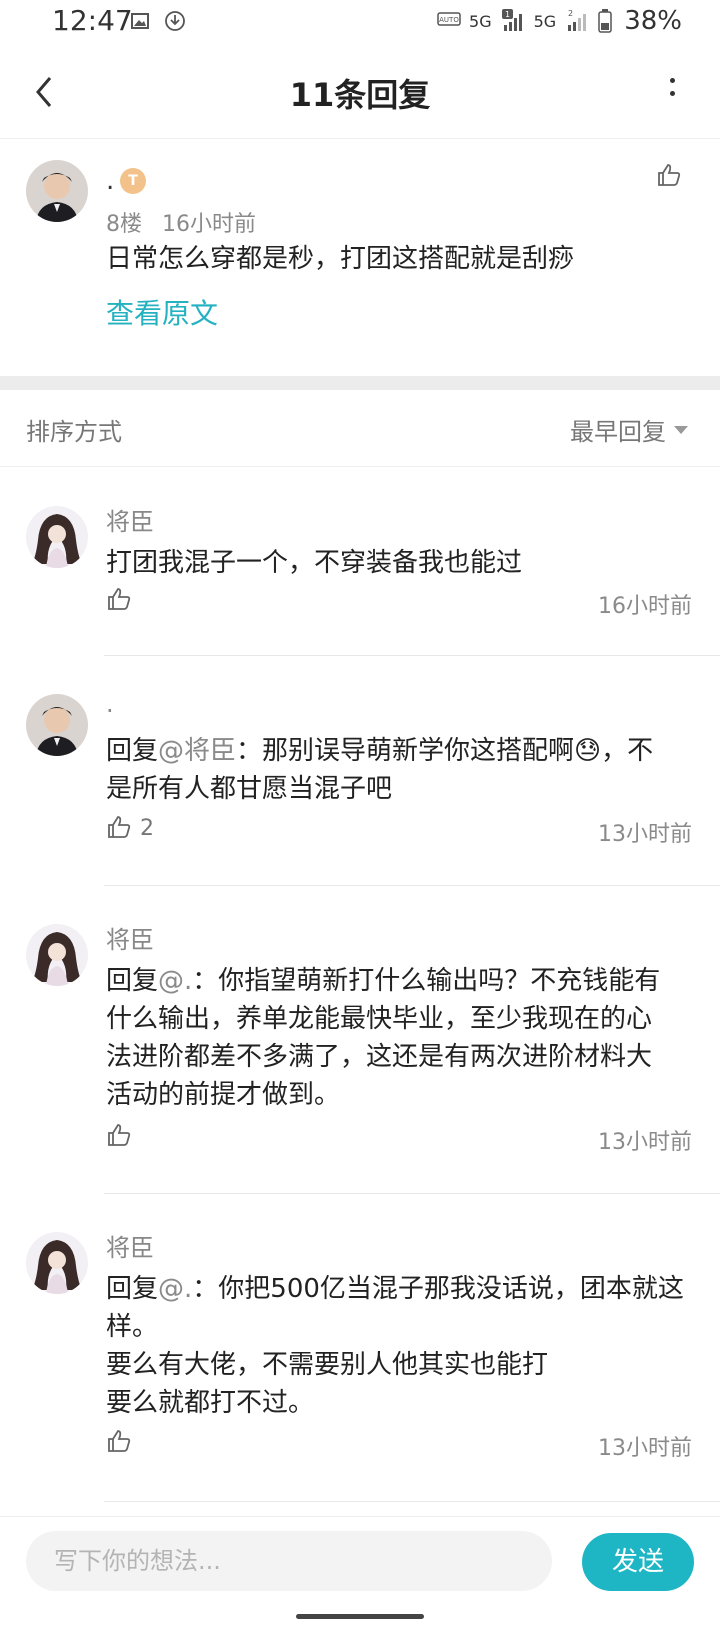  I want to click on reply-line: 要么有大佬，不需要别人他其实也能打, so click(327, 1365).